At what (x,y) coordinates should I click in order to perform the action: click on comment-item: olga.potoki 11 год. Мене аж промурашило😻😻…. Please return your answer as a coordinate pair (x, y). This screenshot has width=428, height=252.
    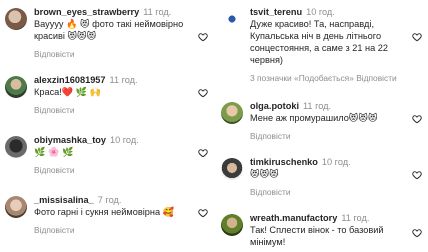
    Looking at the image, I should click on (322, 122).